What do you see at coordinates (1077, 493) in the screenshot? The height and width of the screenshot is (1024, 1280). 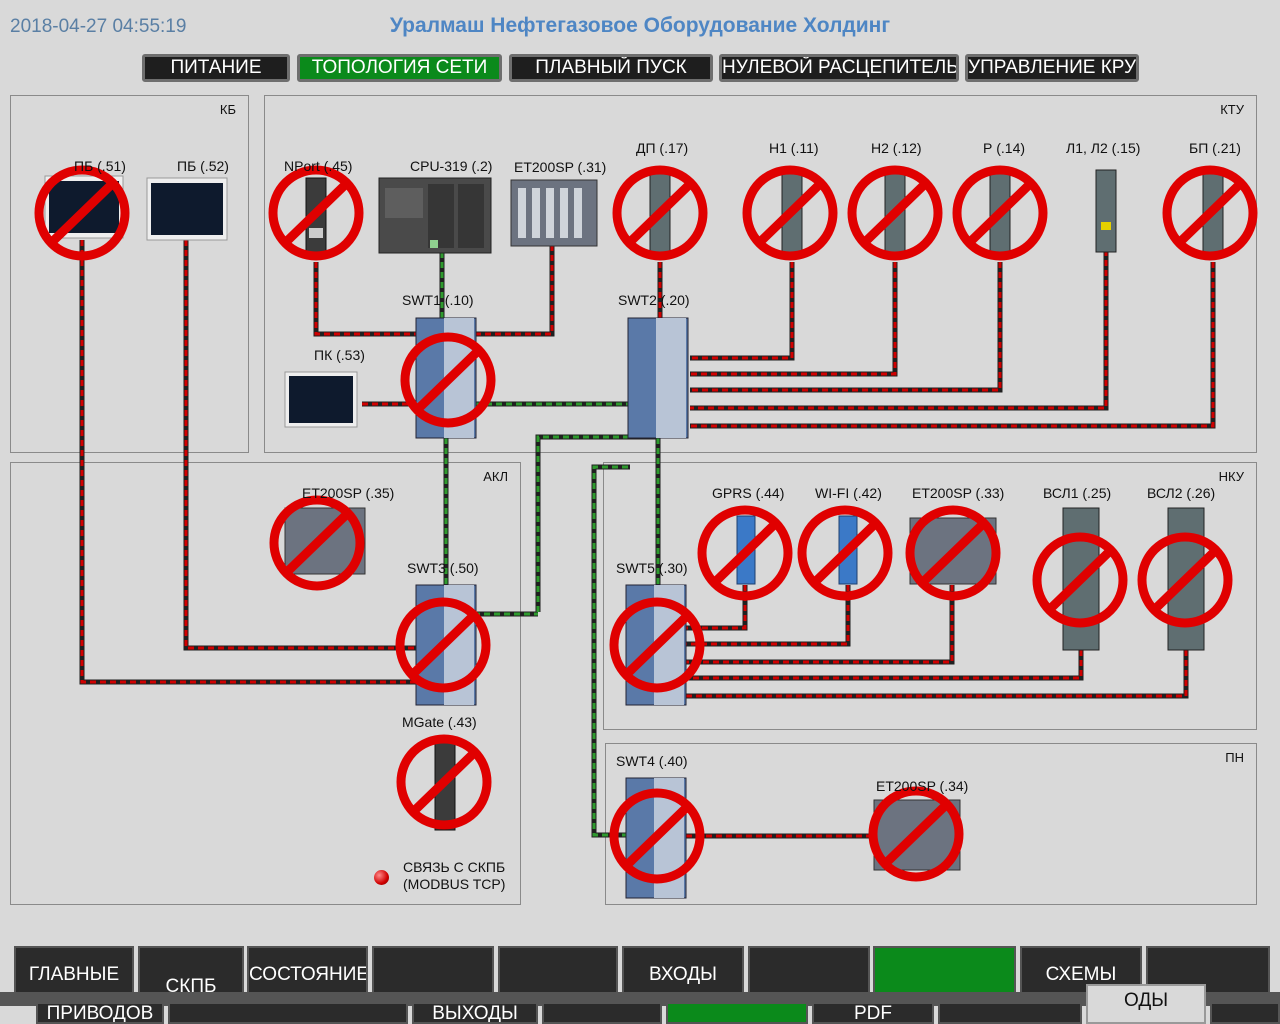 I see `label-vsl1: ВСЛ1 (.25)` at bounding box center [1077, 493].